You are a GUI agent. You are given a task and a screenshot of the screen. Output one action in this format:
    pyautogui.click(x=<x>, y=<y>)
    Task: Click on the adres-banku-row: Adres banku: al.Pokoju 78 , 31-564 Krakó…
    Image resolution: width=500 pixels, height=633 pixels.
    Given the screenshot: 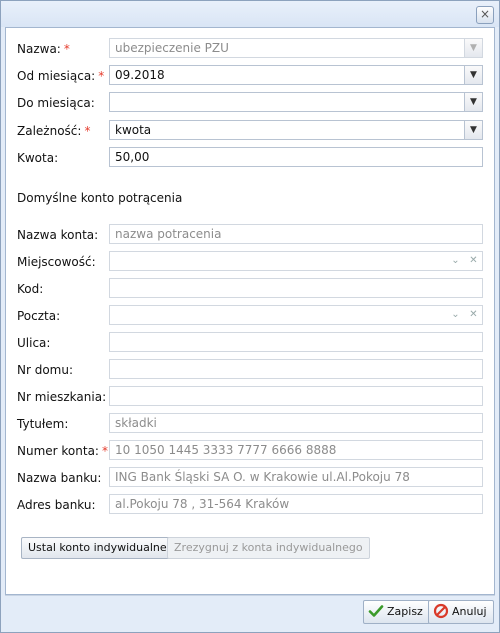 What is the action you would take?
    pyautogui.click(x=250, y=506)
    